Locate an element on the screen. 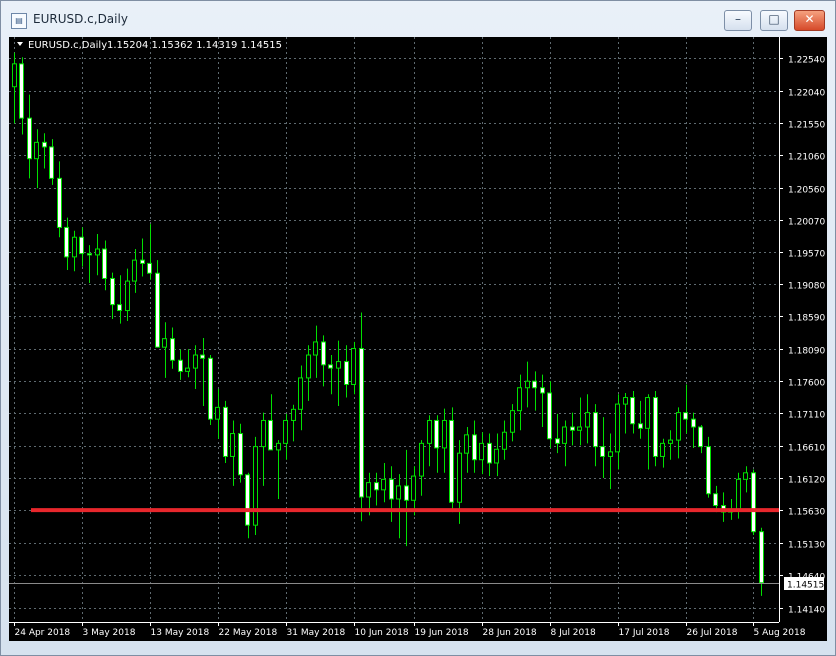  chart-symbol-label: EURUSD.c,Daily is located at coordinates (67, 45).